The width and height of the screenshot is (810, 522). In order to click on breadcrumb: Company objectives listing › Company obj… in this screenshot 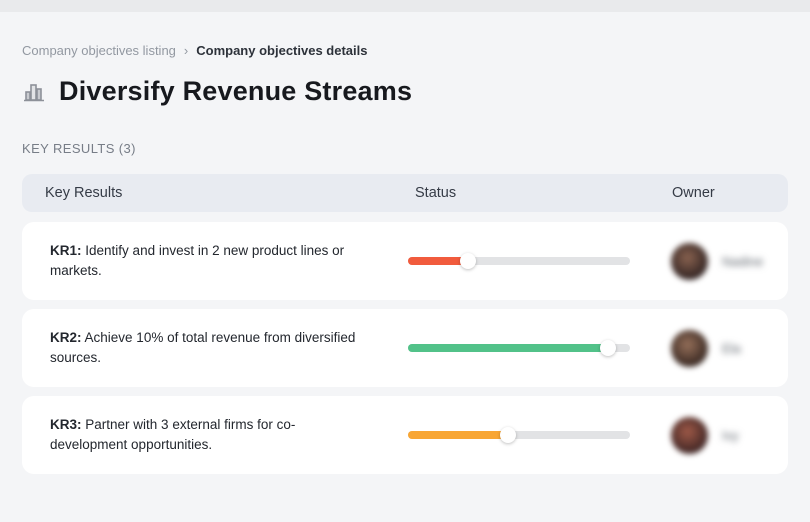, I will do `click(405, 50)`.